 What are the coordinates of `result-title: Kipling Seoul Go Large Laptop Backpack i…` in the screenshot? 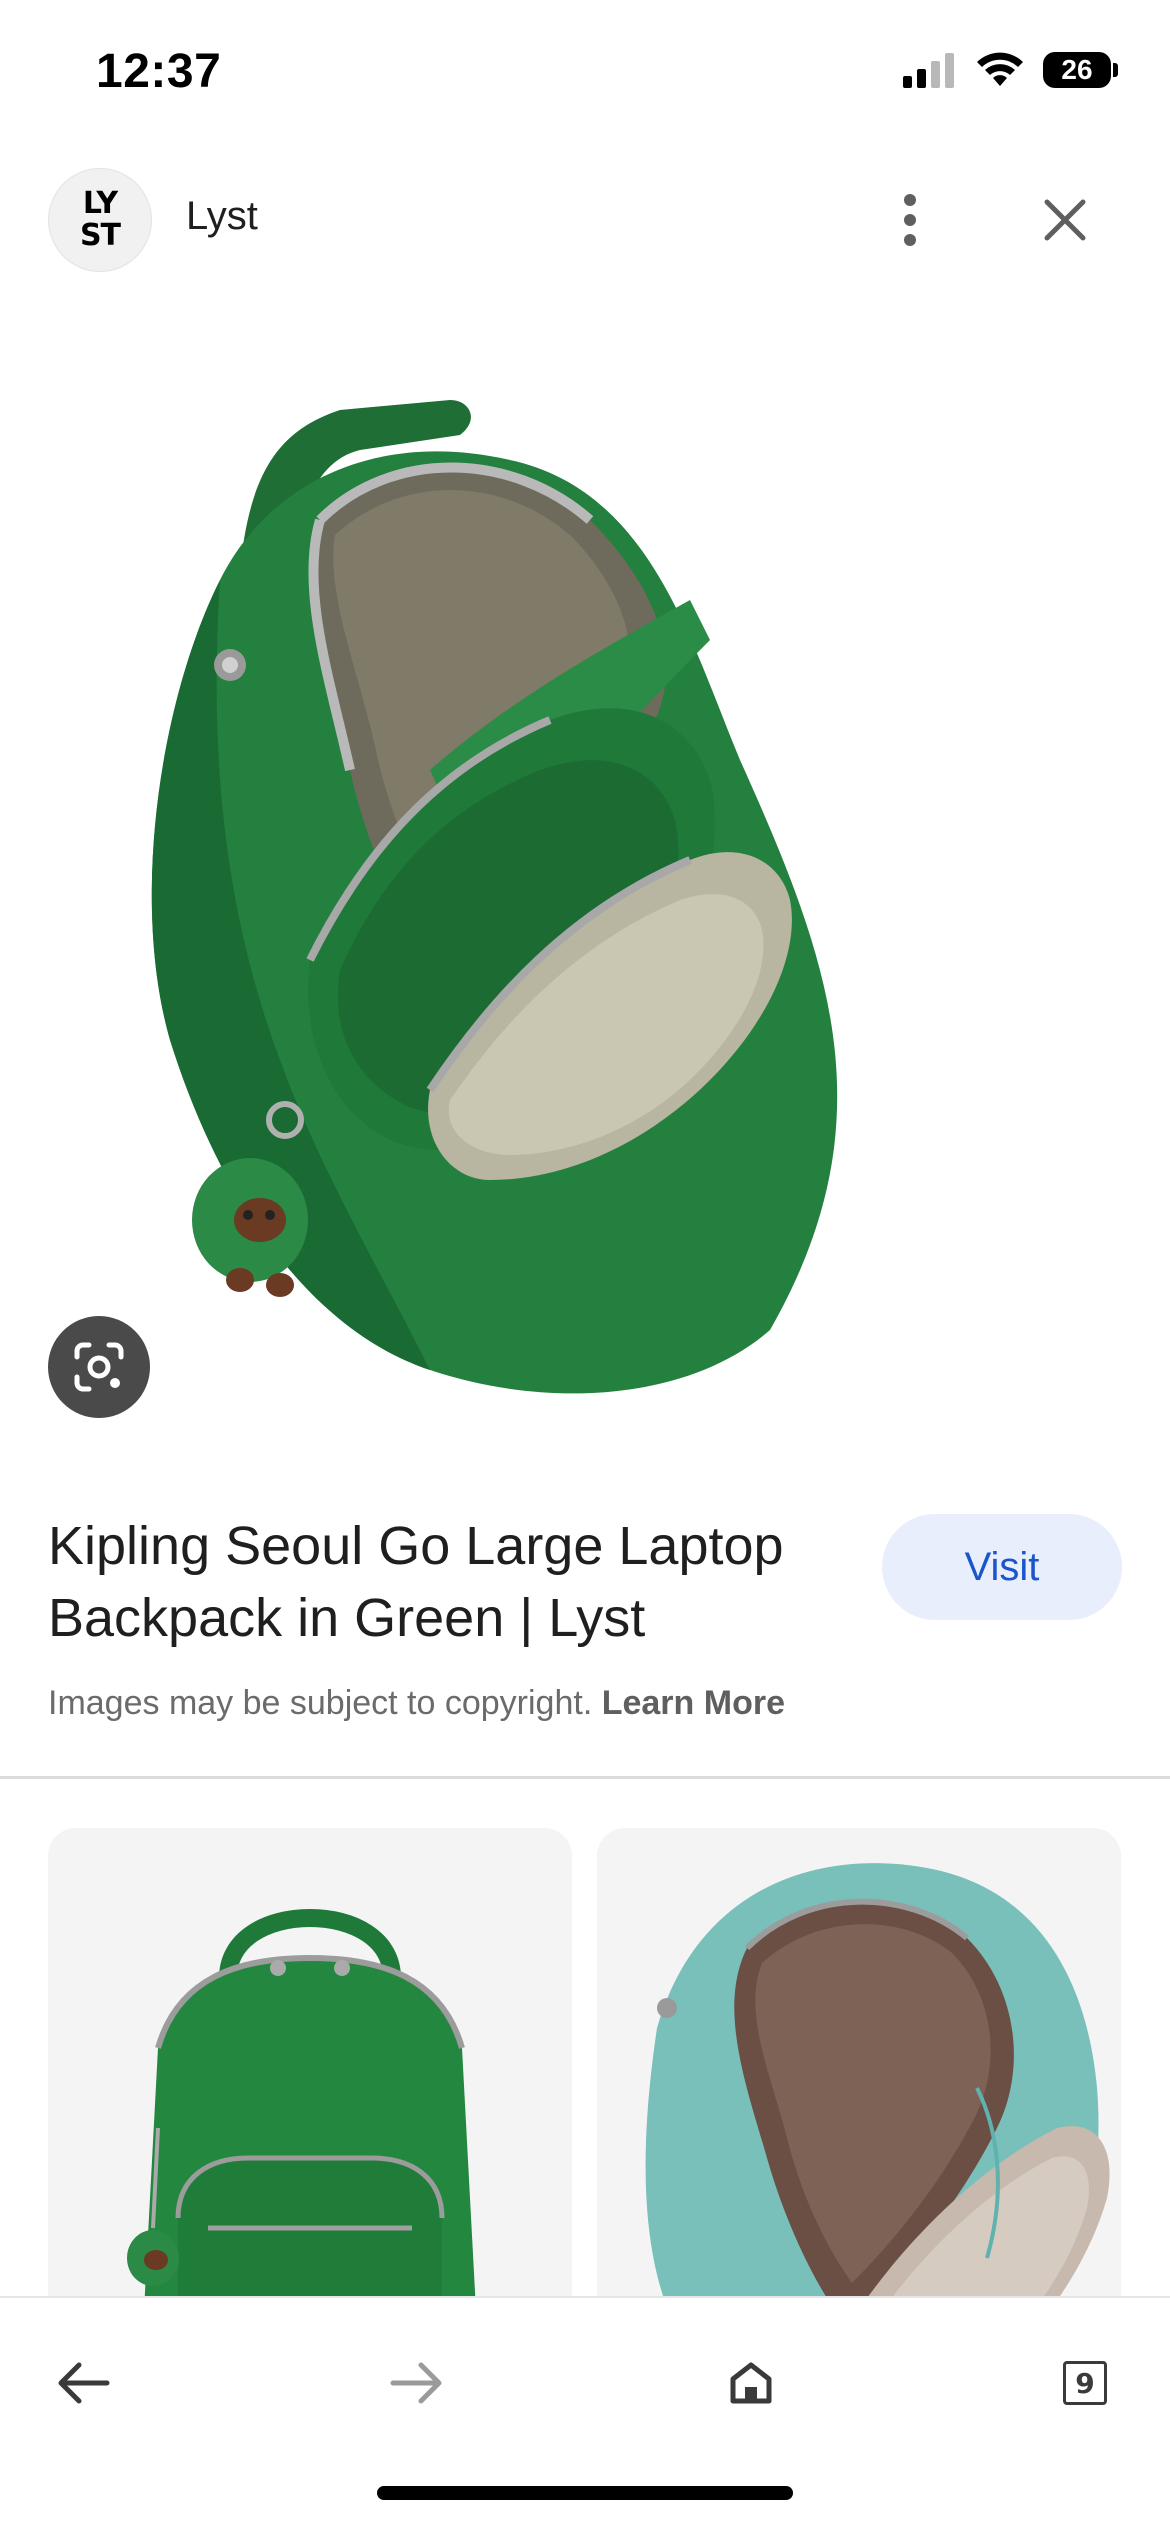 It's located at (448, 1582).